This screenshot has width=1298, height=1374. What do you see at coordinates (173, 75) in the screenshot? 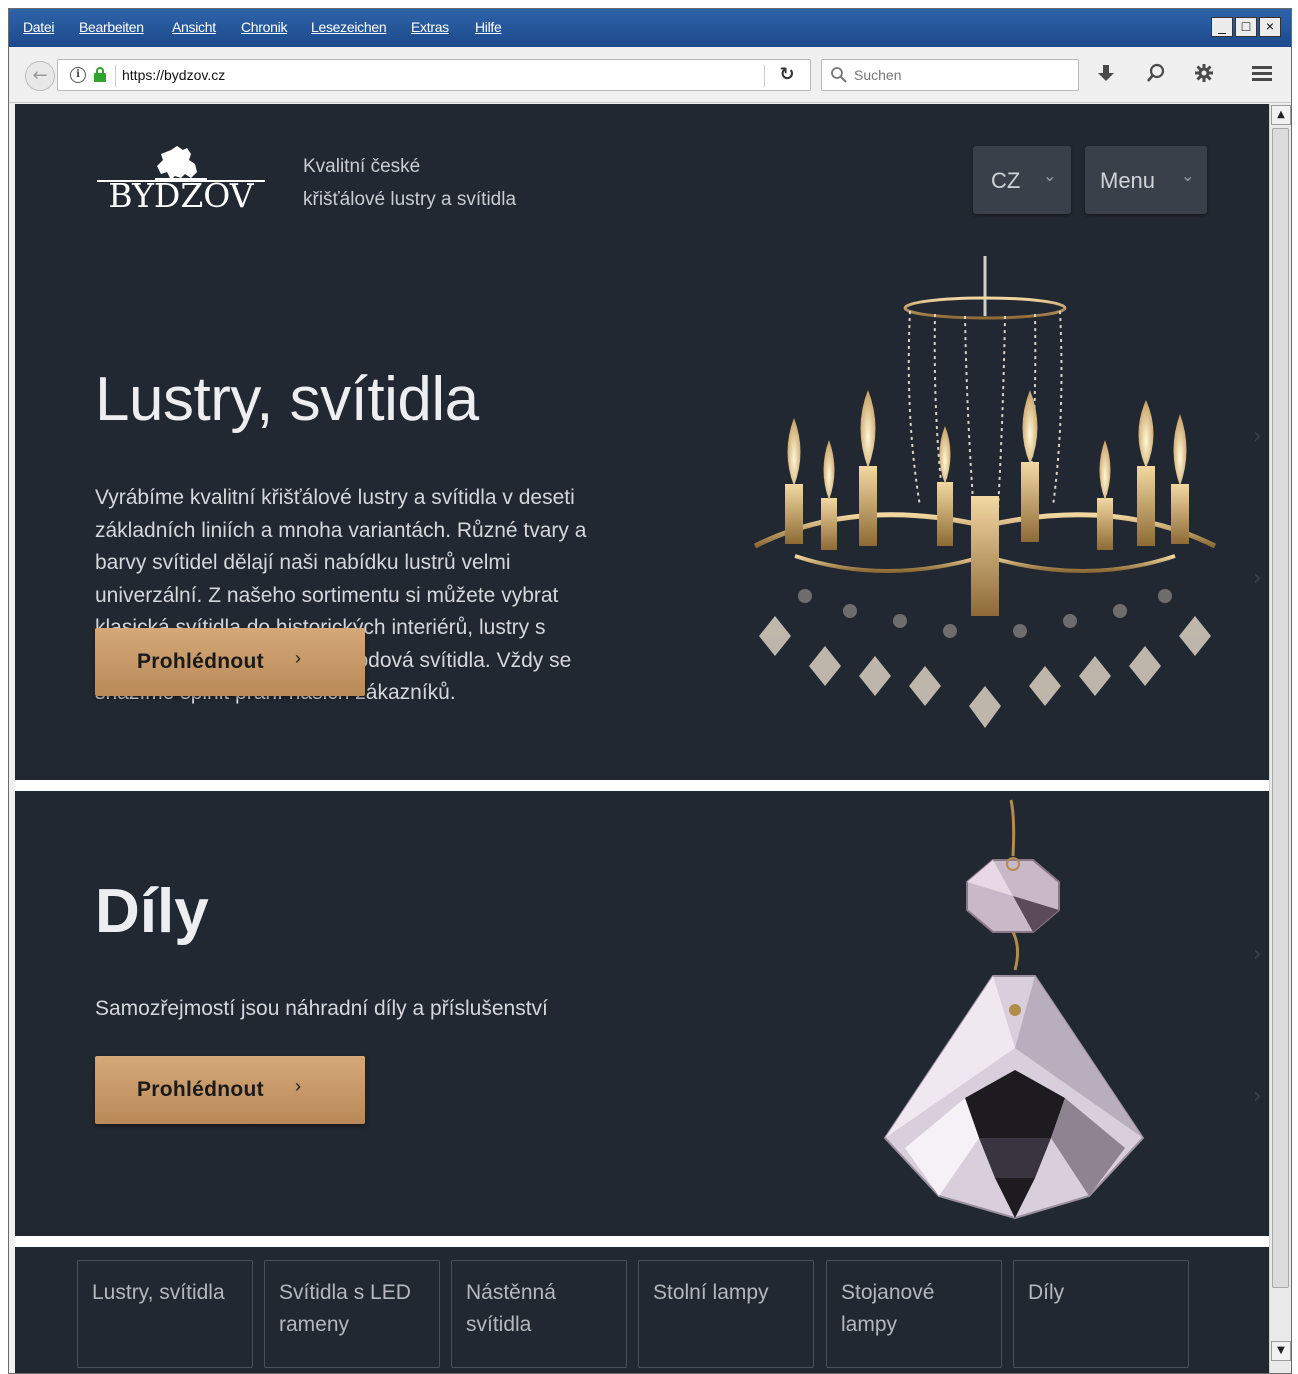
I see `url-text: https://bydzov.cz` at bounding box center [173, 75].